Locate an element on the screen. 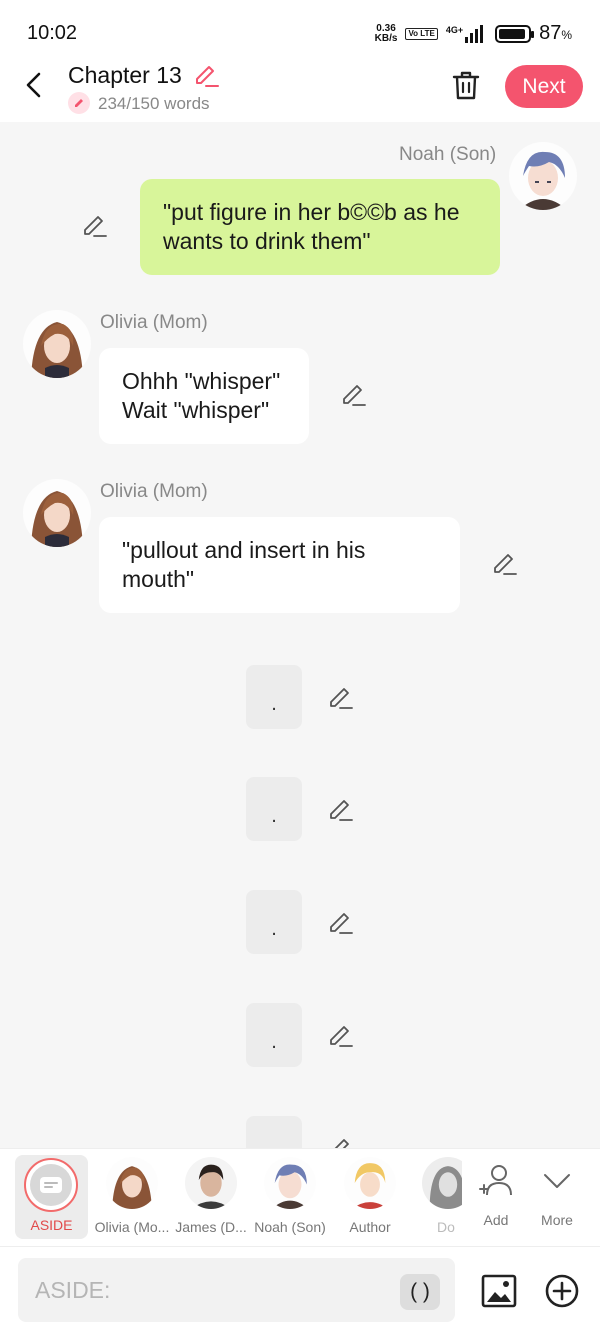 This screenshot has width=600, height=1333. word-count: 234/150 words is located at coordinates (154, 103).